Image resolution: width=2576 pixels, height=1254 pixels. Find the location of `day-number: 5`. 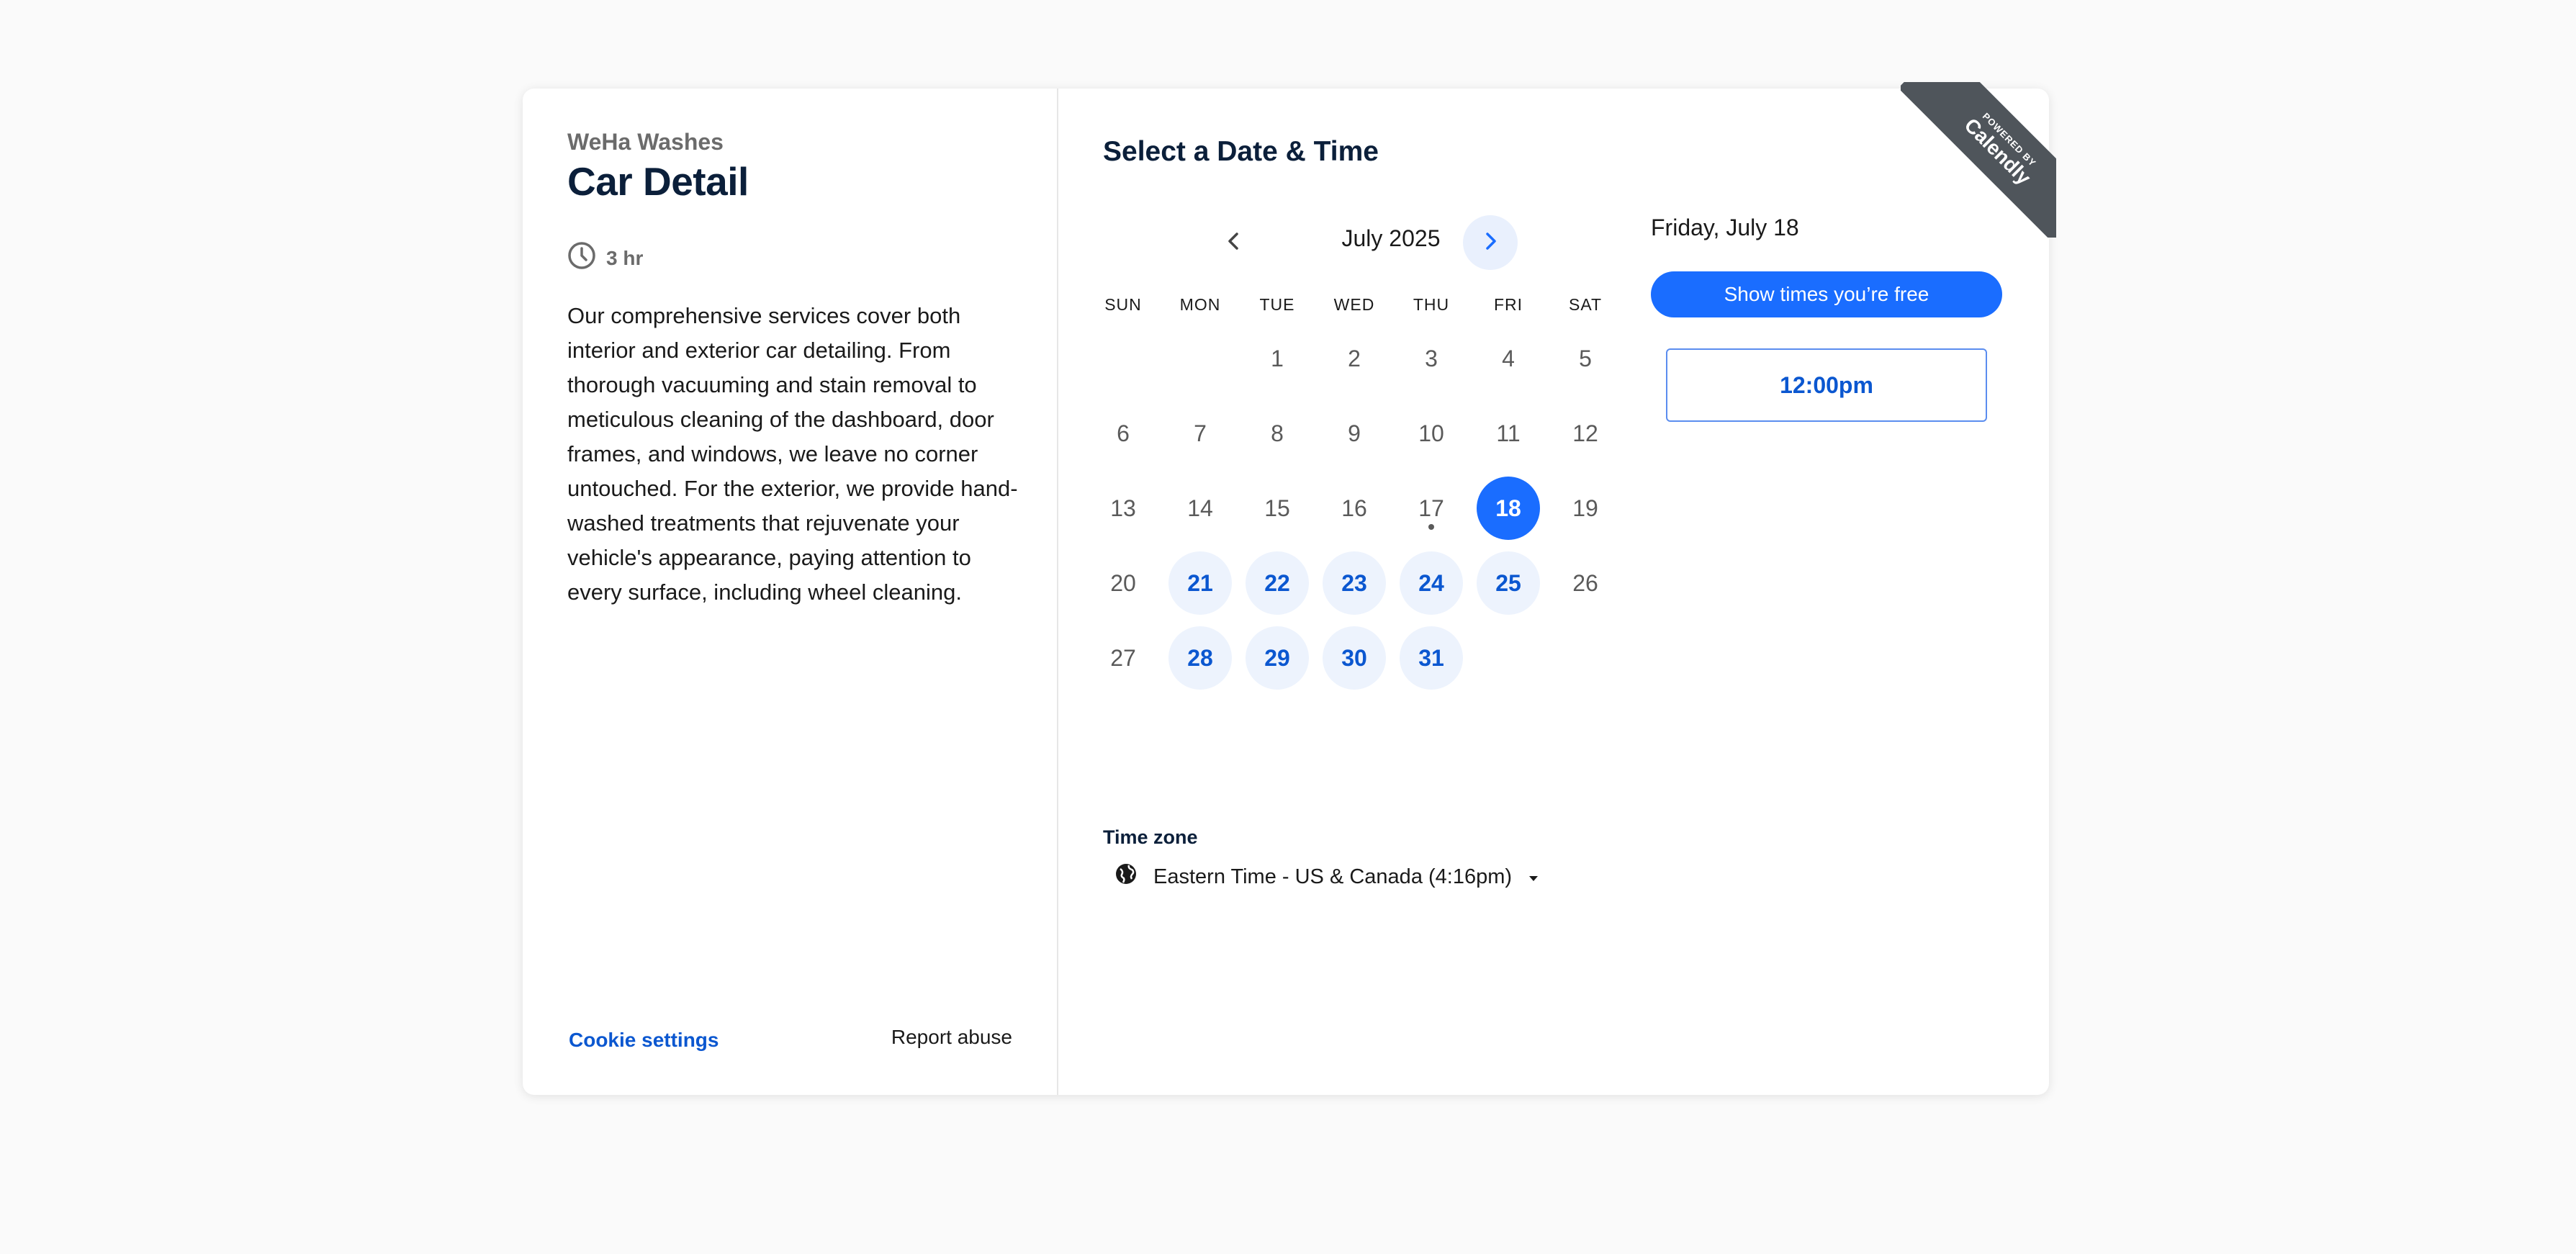

day-number: 5 is located at coordinates (1585, 358).